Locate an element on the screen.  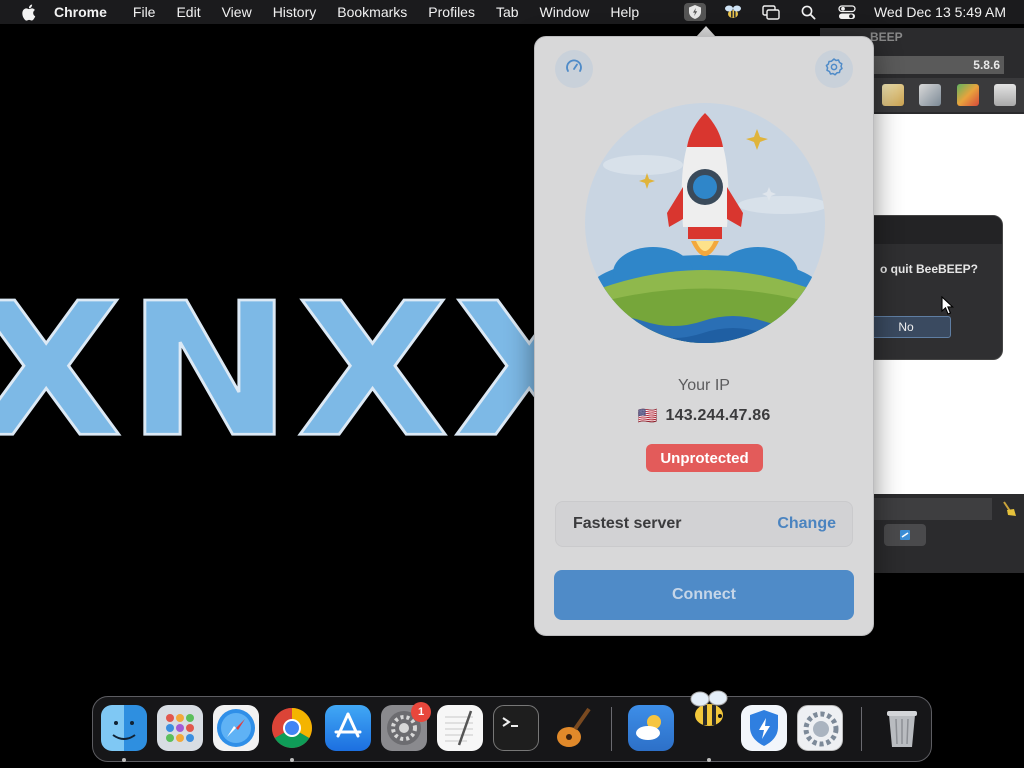
chrome-running-dot is located at coordinates (292, 760).